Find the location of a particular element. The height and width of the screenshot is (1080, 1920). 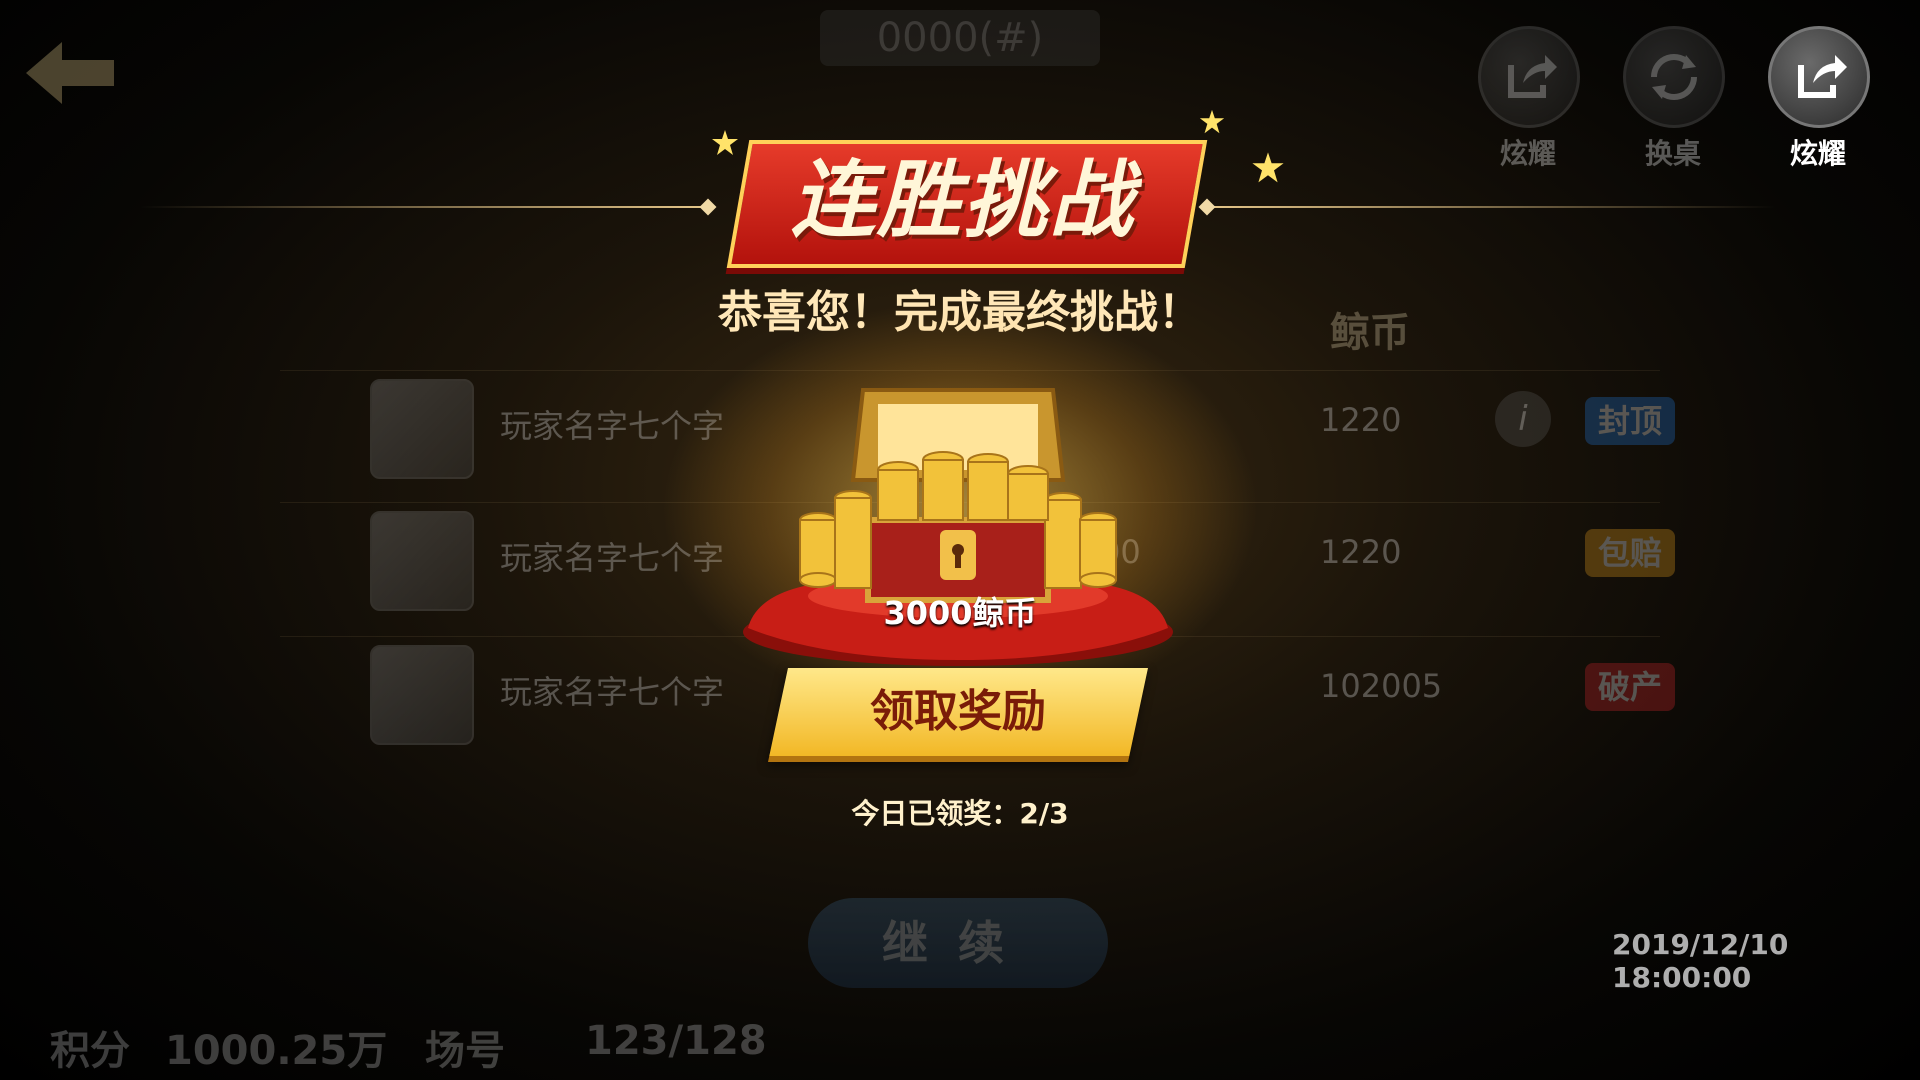

claimed-label: 今日已领奖： is located at coordinates (935, 813).